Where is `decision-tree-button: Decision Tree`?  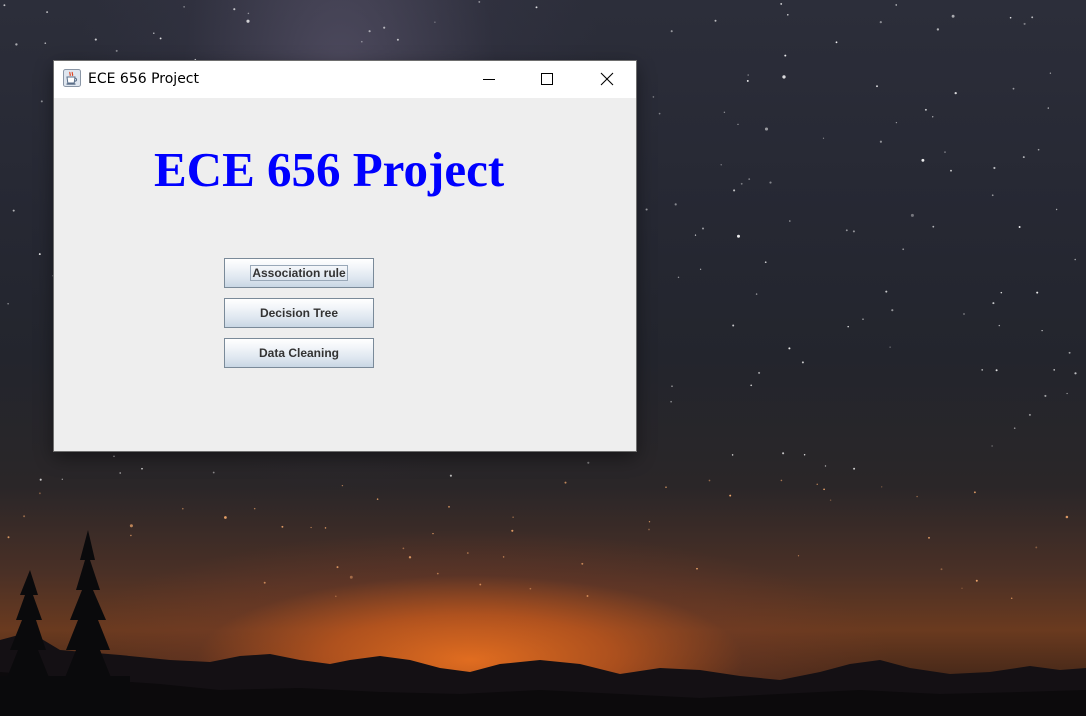 decision-tree-button: Decision Tree is located at coordinates (299, 313).